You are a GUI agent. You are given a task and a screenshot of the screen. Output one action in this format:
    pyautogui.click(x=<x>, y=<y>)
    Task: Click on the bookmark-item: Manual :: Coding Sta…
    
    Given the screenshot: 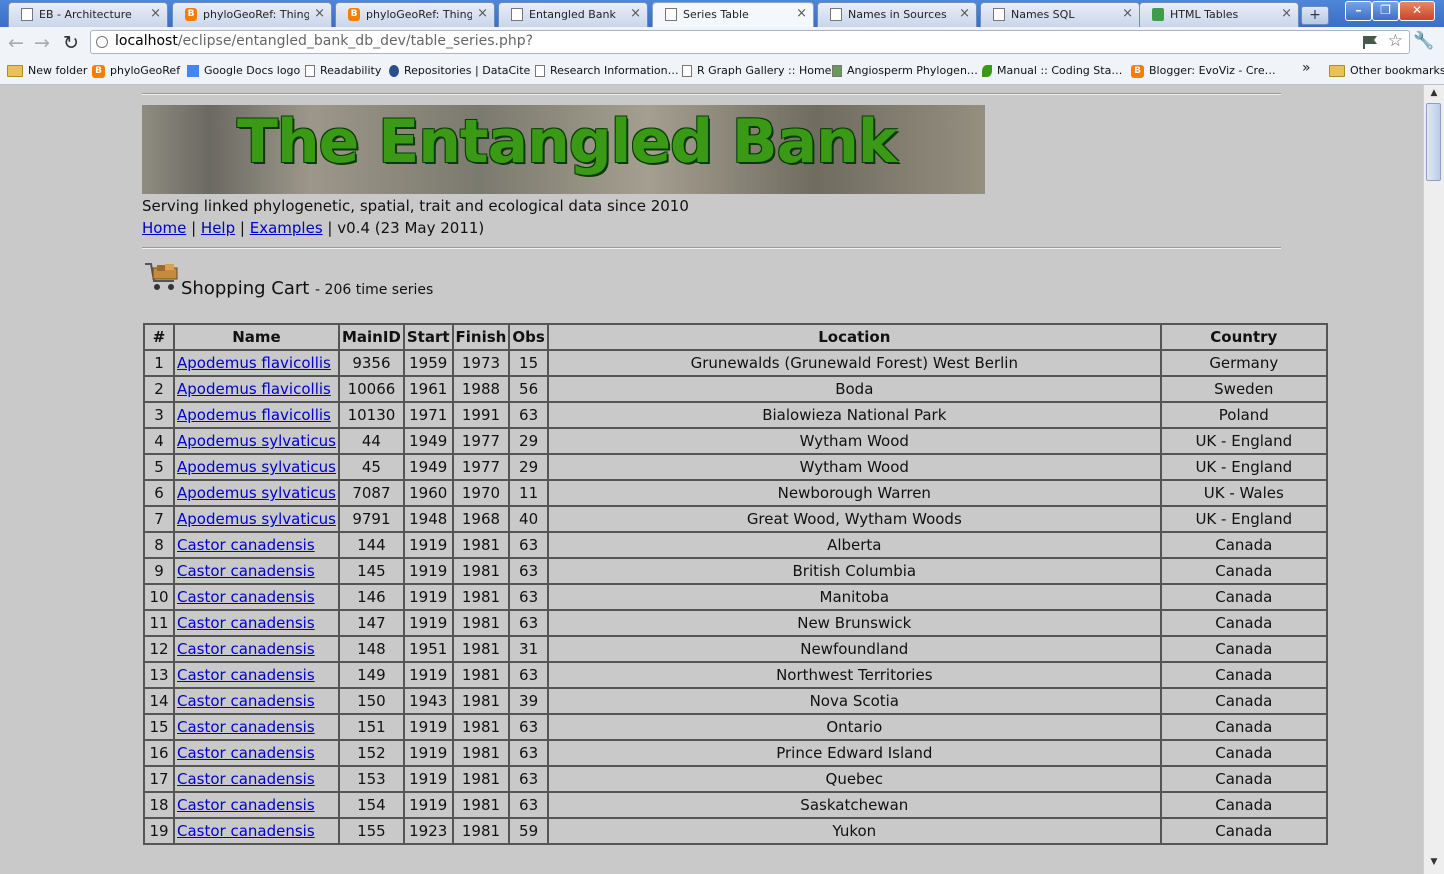 What is the action you would take?
    pyautogui.click(x=1052, y=70)
    